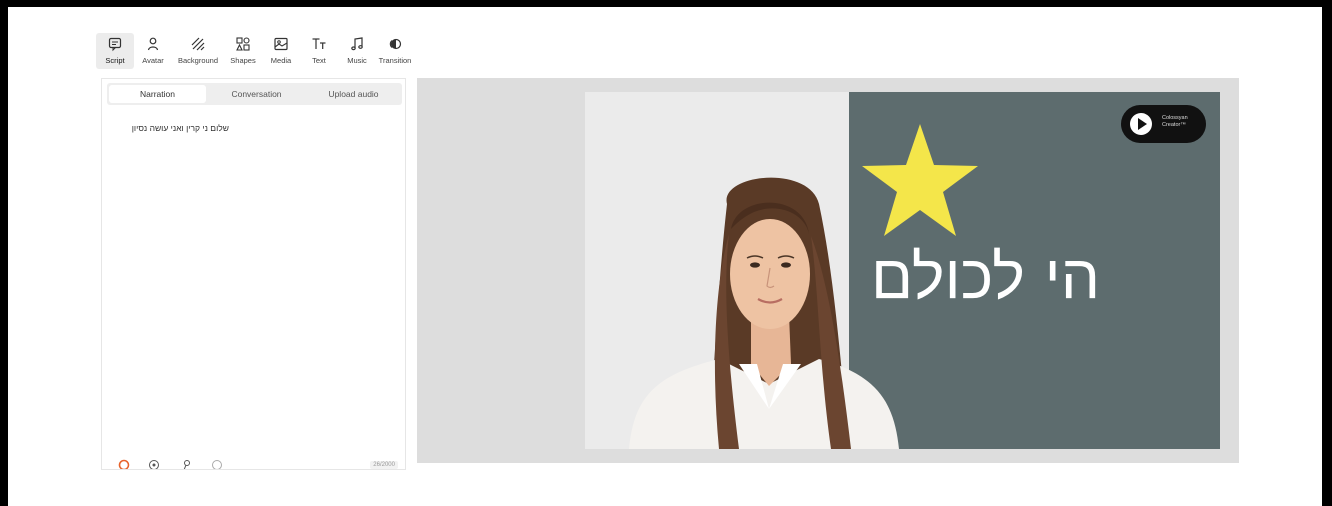 This screenshot has width=1332, height=506. I want to click on emoji-icon, so click(154, 464).